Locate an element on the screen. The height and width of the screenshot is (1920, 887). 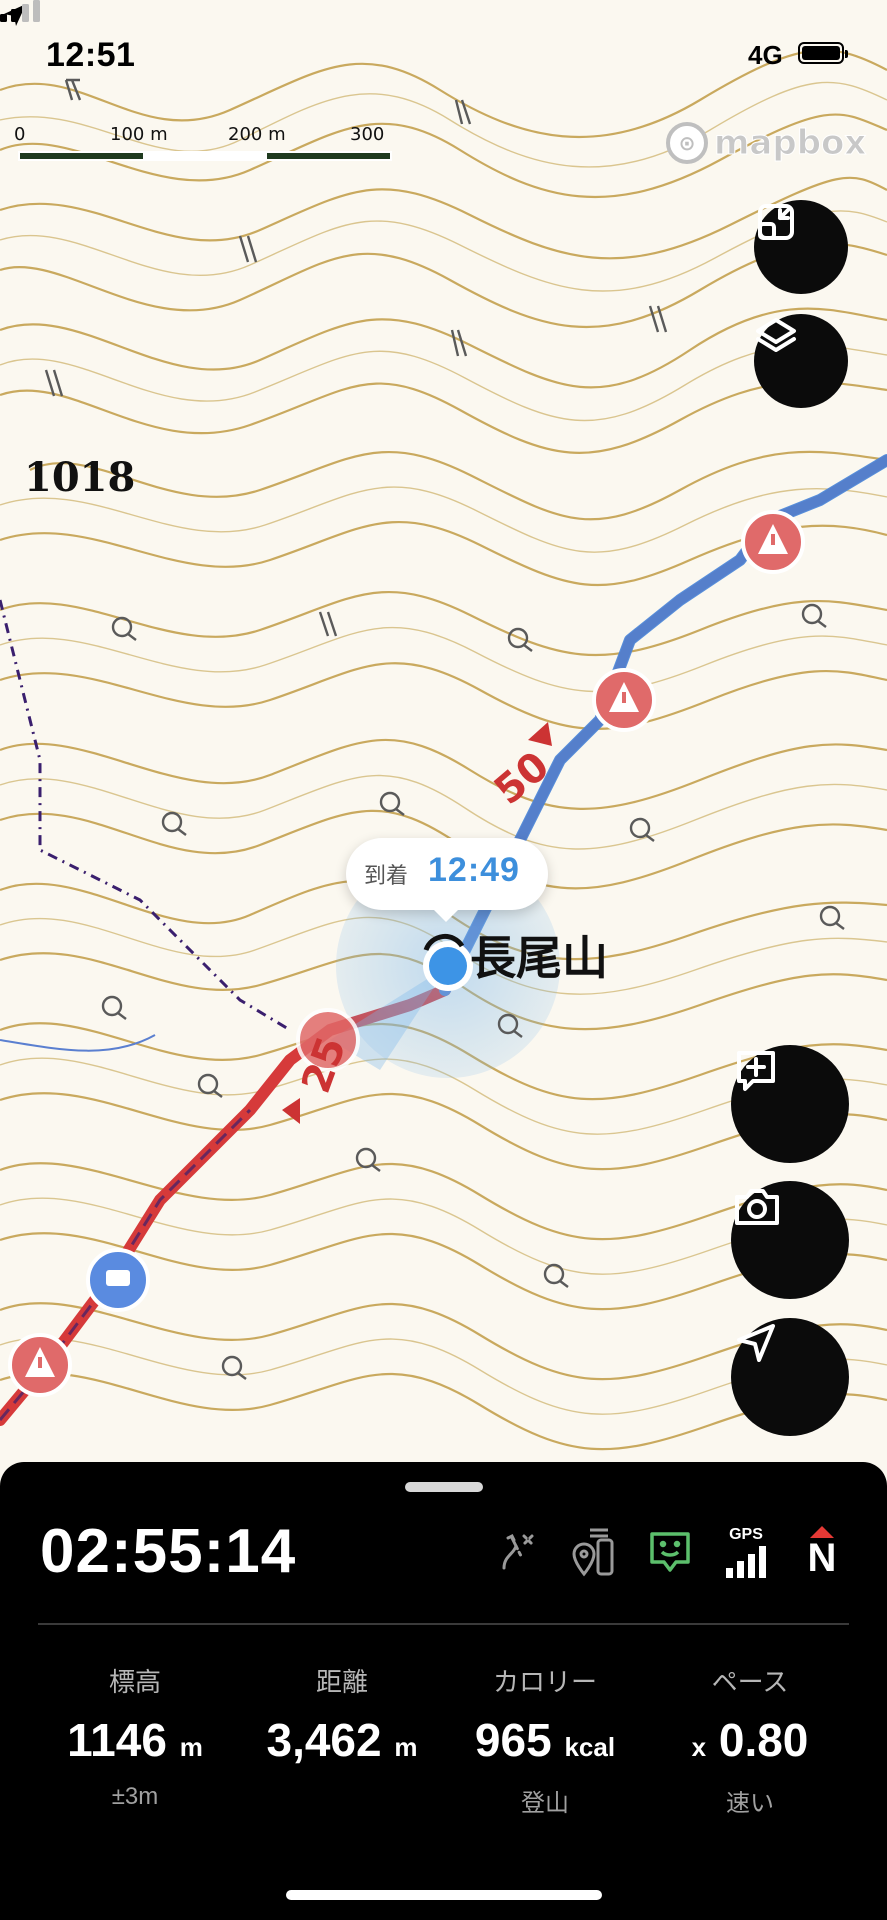
mapbox-logo-icon: ⊙ is located at coordinates (687, 143).